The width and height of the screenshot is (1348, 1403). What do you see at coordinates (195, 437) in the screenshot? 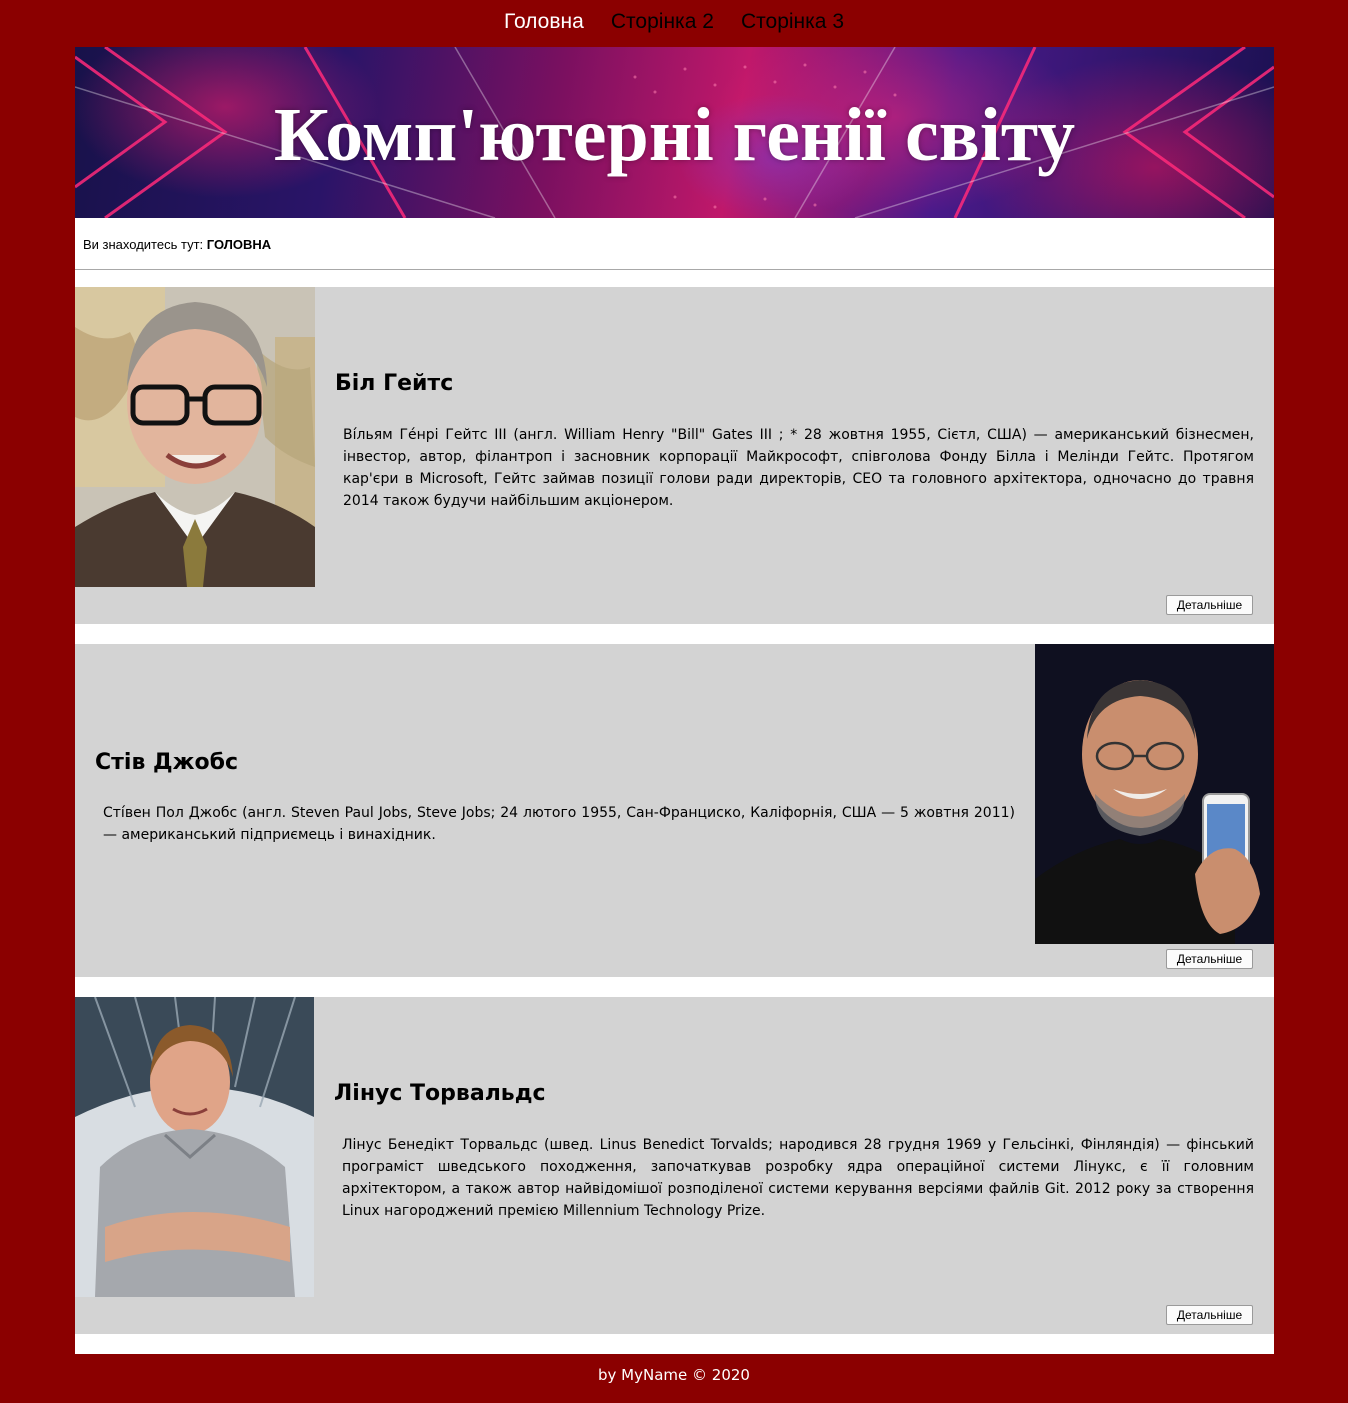
I see `person-photo-gates` at bounding box center [195, 437].